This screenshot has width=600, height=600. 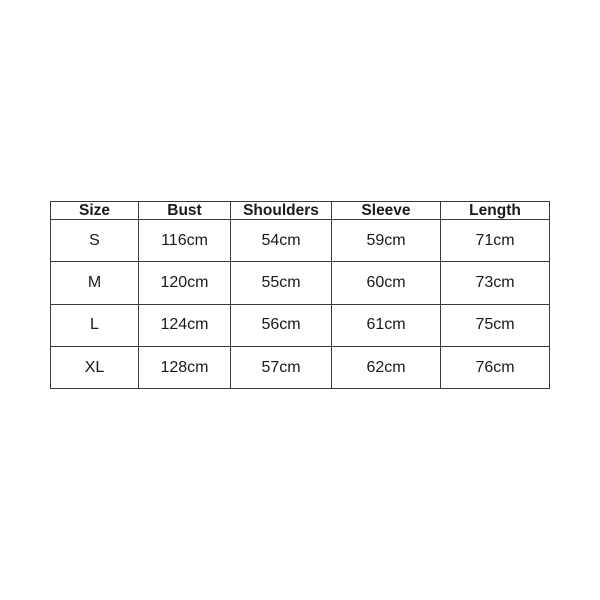 What do you see at coordinates (94, 283) in the screenshot?
I see `cell-size: M` at bounding box center [94, 283].